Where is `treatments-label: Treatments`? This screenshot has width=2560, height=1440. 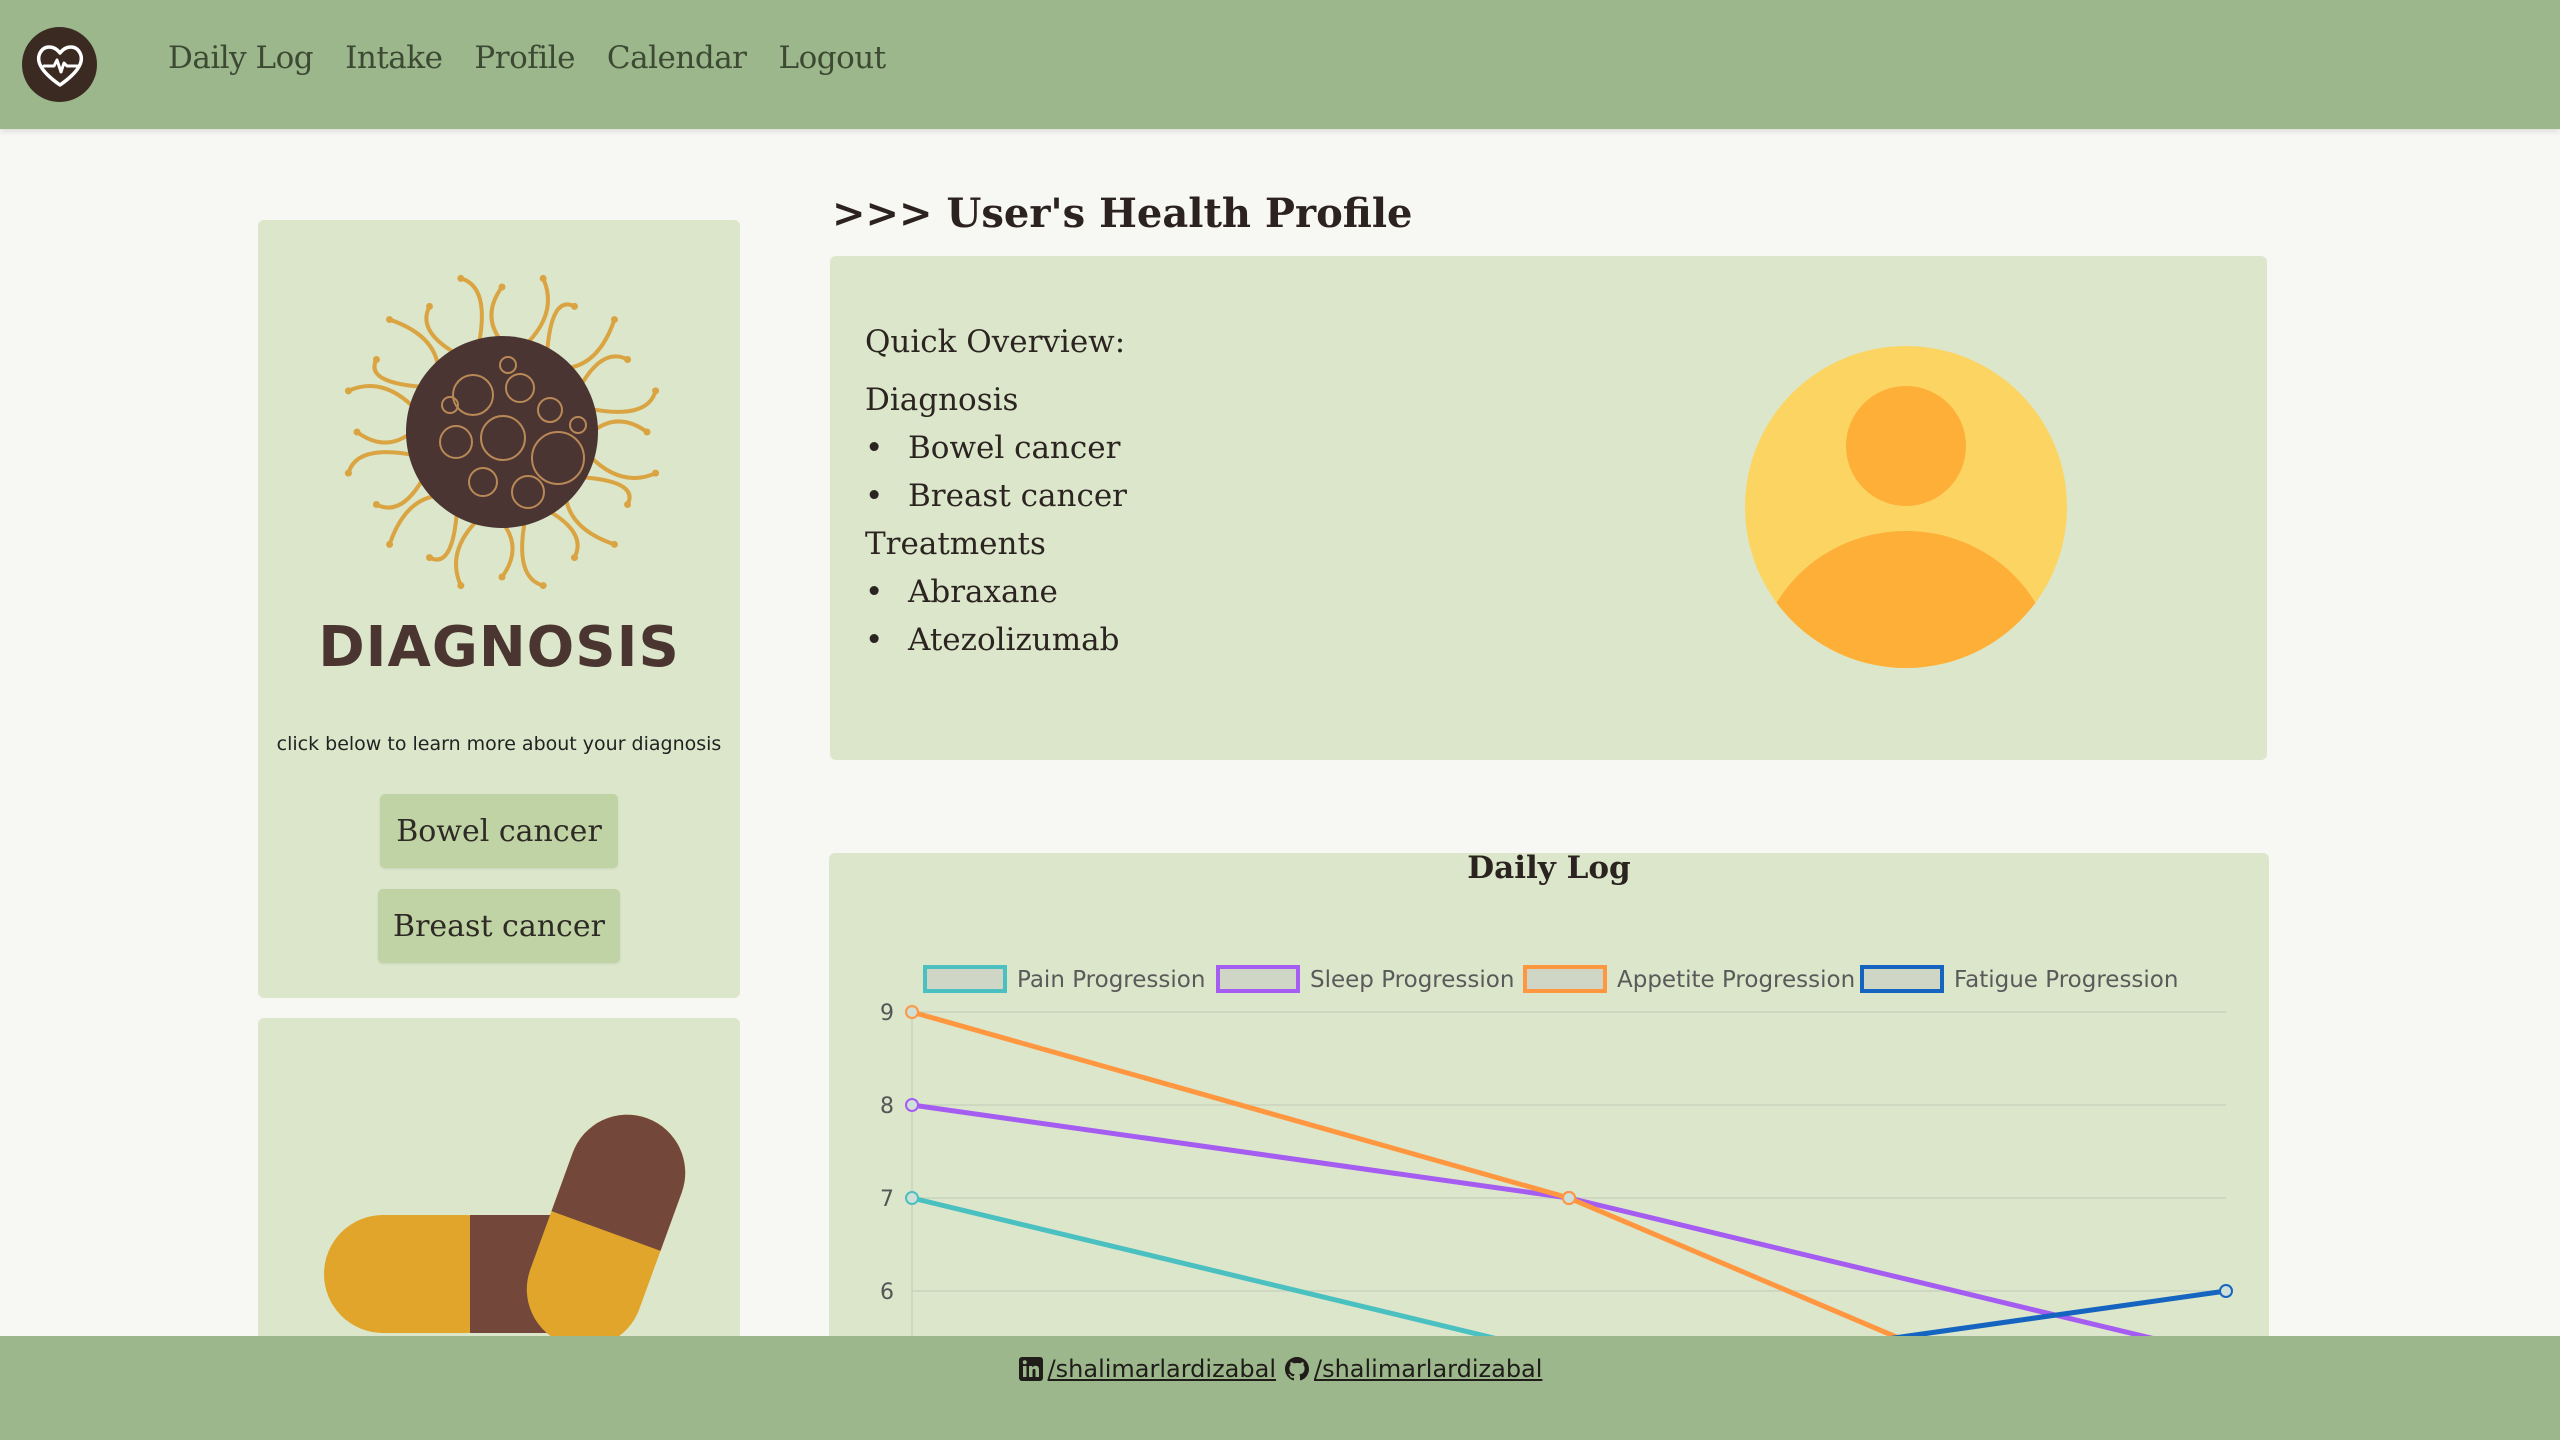
treatments-label: Treatments is located at coordinates (955, 544).